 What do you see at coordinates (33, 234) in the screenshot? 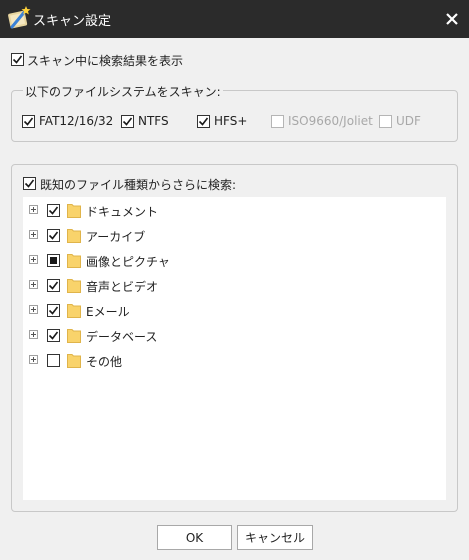
I see `expand-archives-icon` at bounding box center [33, 234].